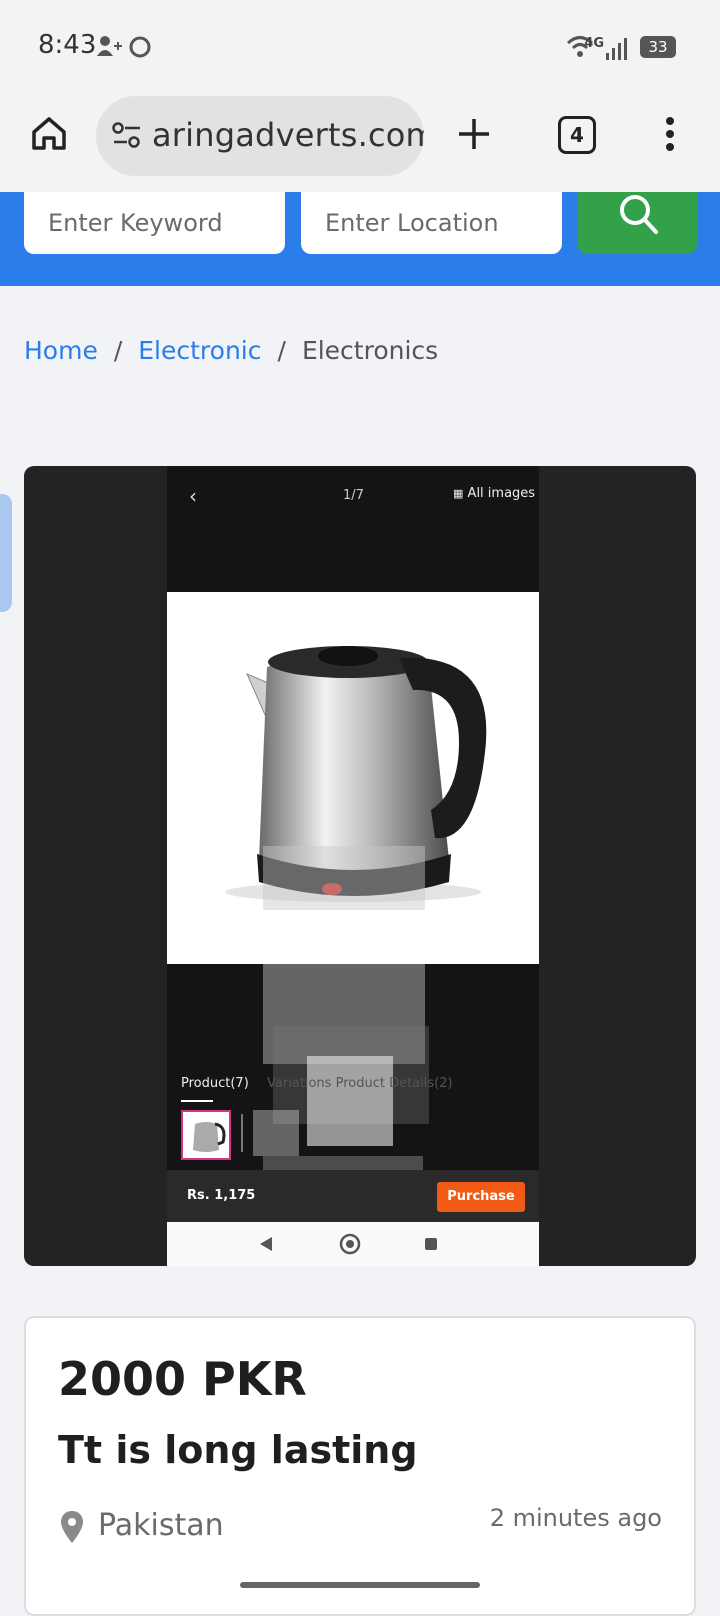 This screenshot has height=1616, width=720. I want to click on url-bar: aringadverts.com, so click(260, 136).